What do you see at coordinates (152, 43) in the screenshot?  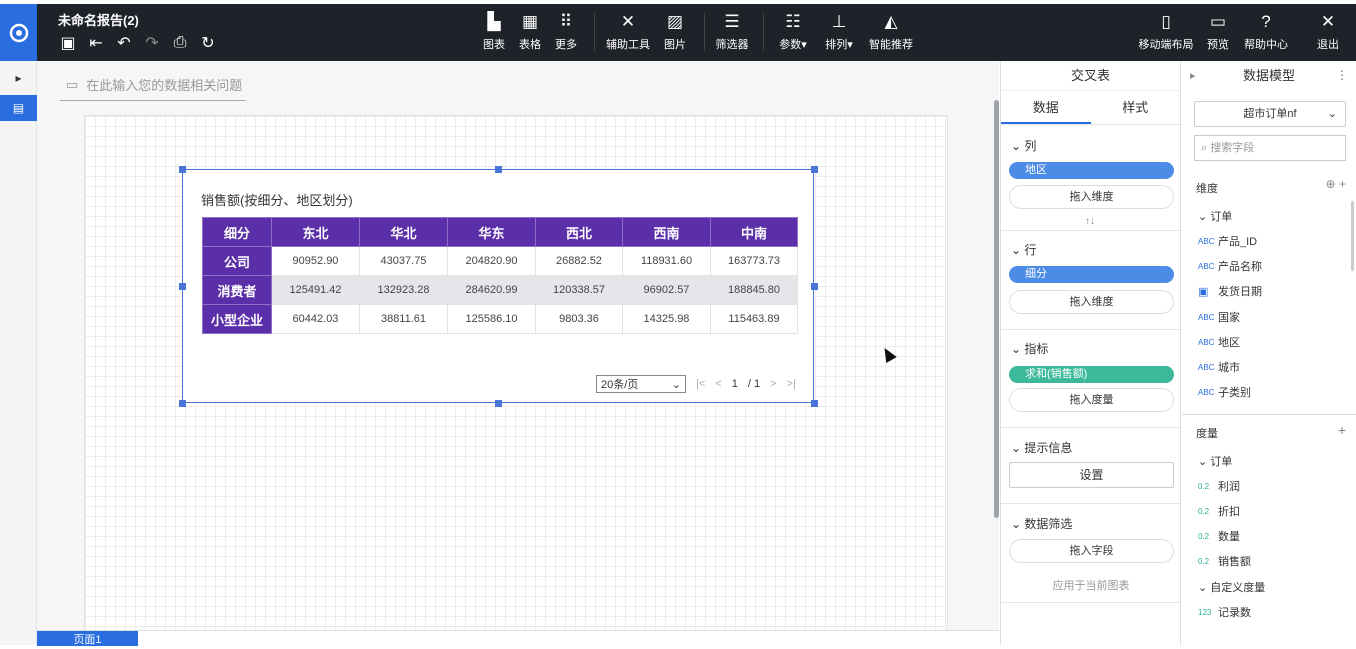 I see `redo-icon: ↷` at bounding box center [152, 43].